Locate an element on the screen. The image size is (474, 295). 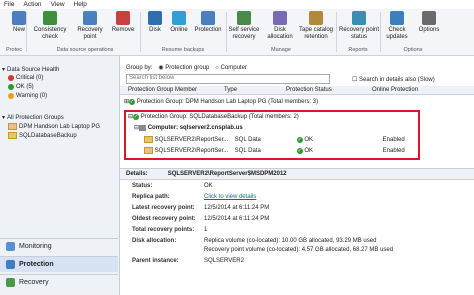
health-ok: OK (5) is located at coordinates (21, 87).